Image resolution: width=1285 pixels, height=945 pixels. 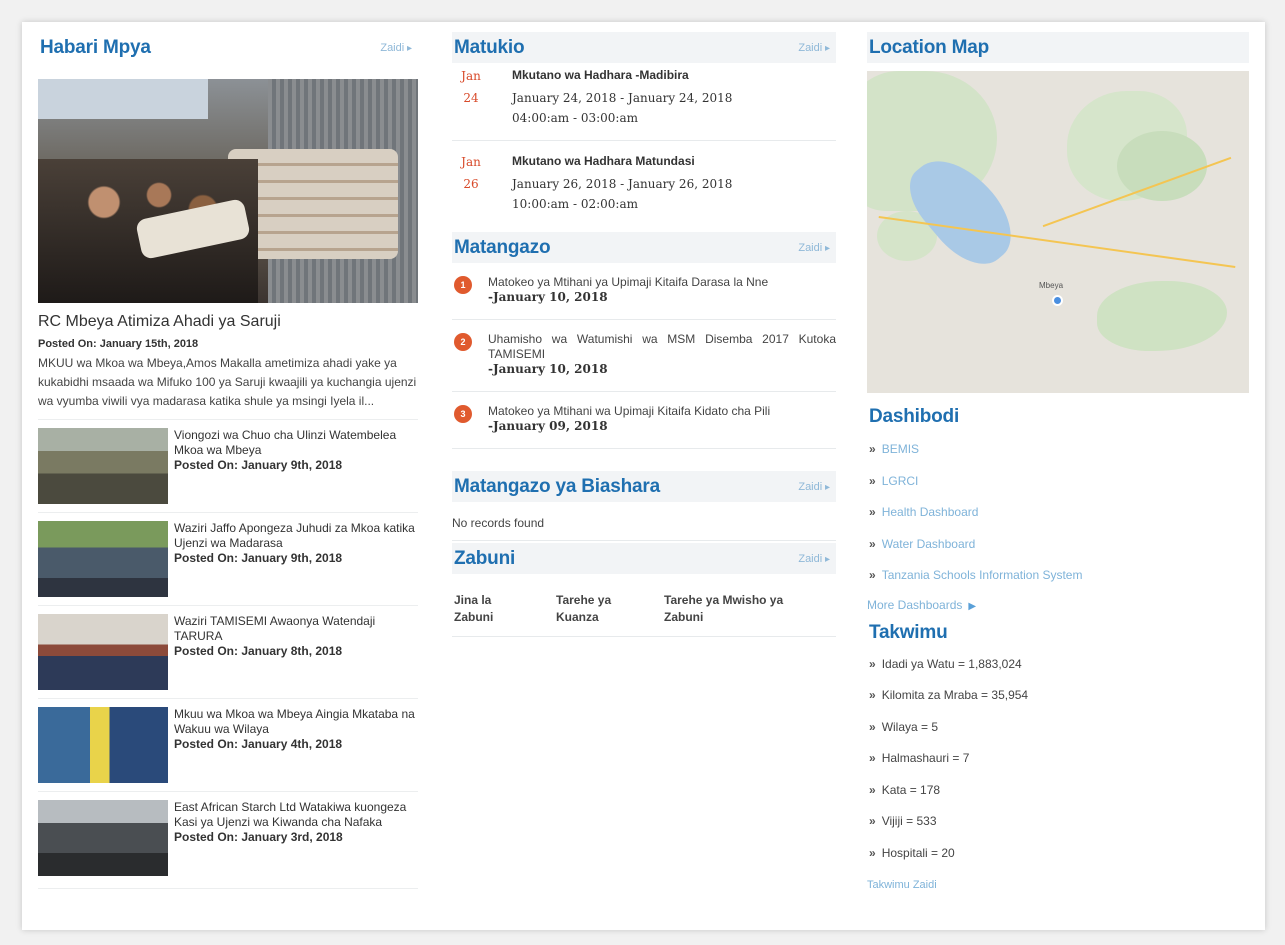 What do you see at coordinates (118, 344) in the screenshot?
I see `featured-news-date: Posted On: January 15th, 2018` at bounding box center [118, 344].